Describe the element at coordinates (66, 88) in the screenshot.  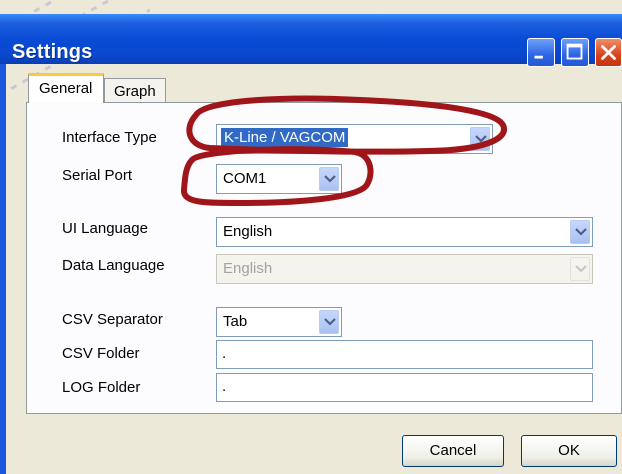
I see `tab-general: General` at that location.